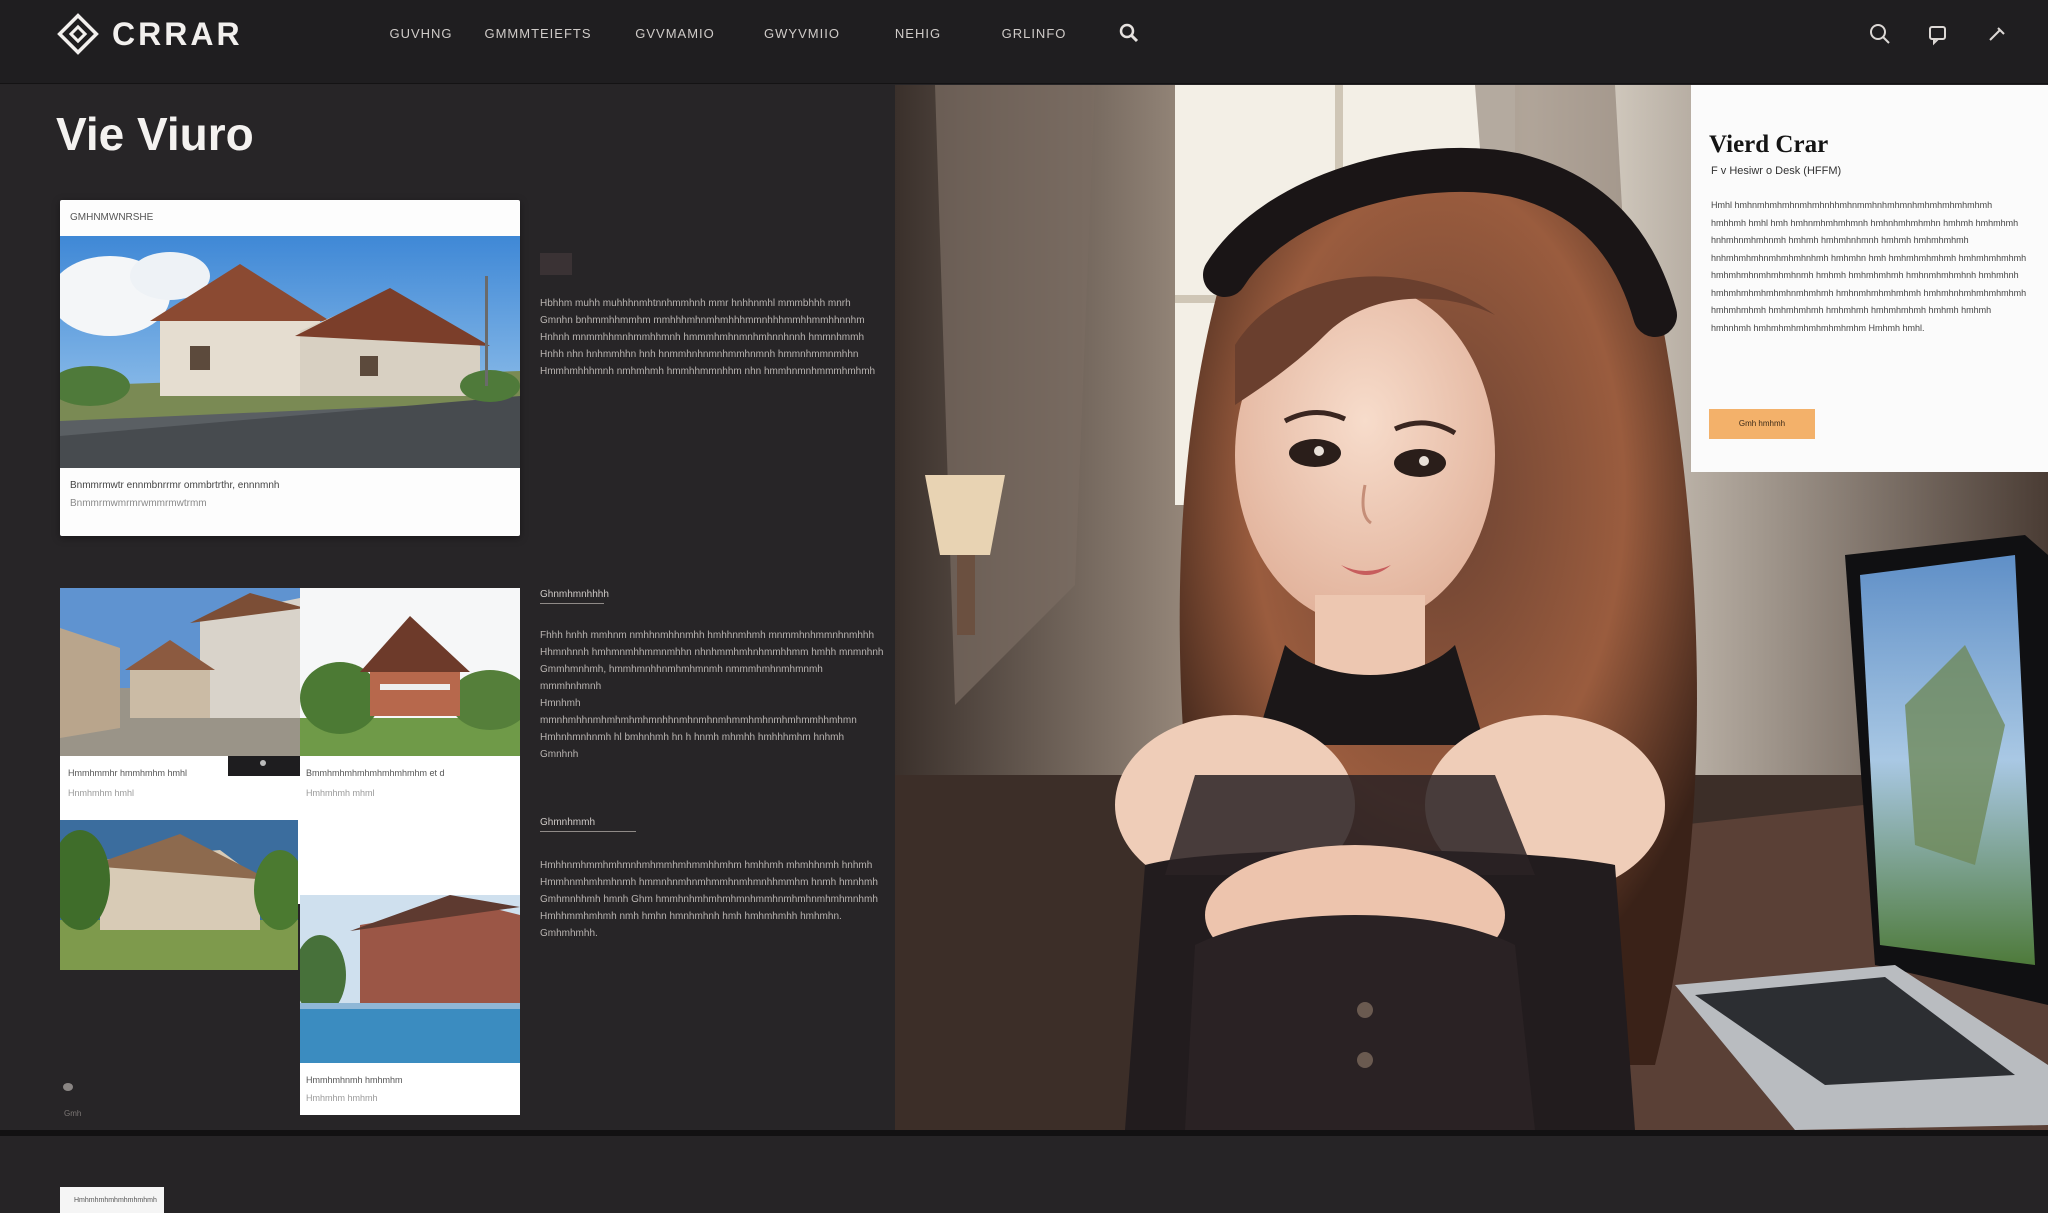  I want to click on dot-icon, so click(263, 763).